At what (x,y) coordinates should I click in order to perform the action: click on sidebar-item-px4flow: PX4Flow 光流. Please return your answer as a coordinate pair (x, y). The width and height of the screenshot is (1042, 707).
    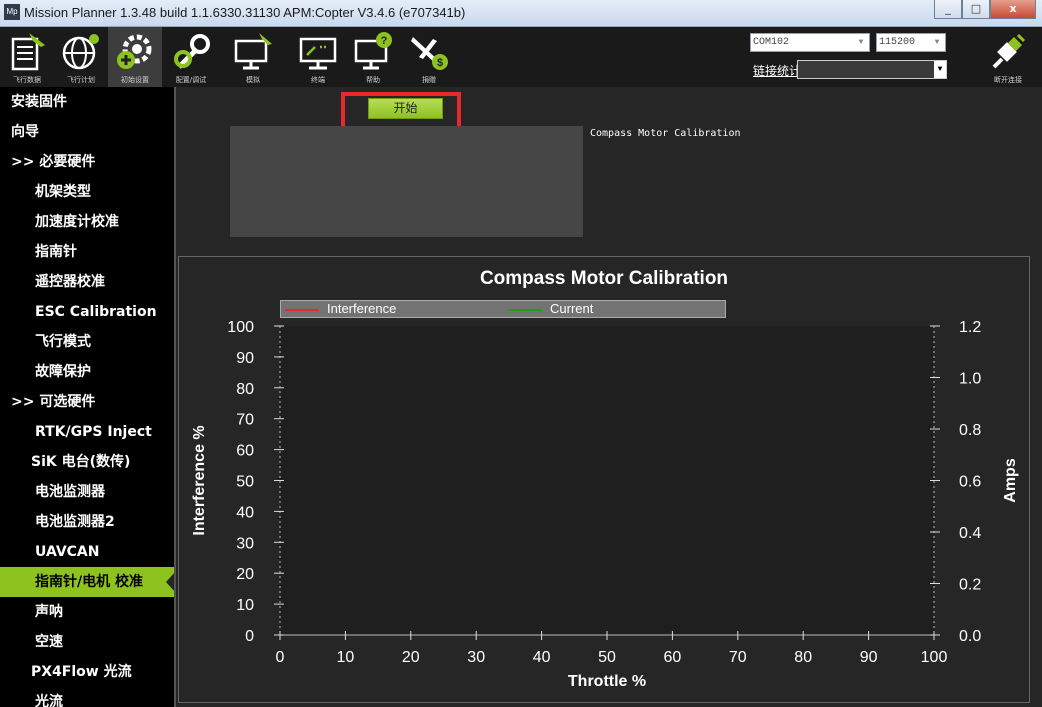
    Looking at the image, I should click on (87, 672).